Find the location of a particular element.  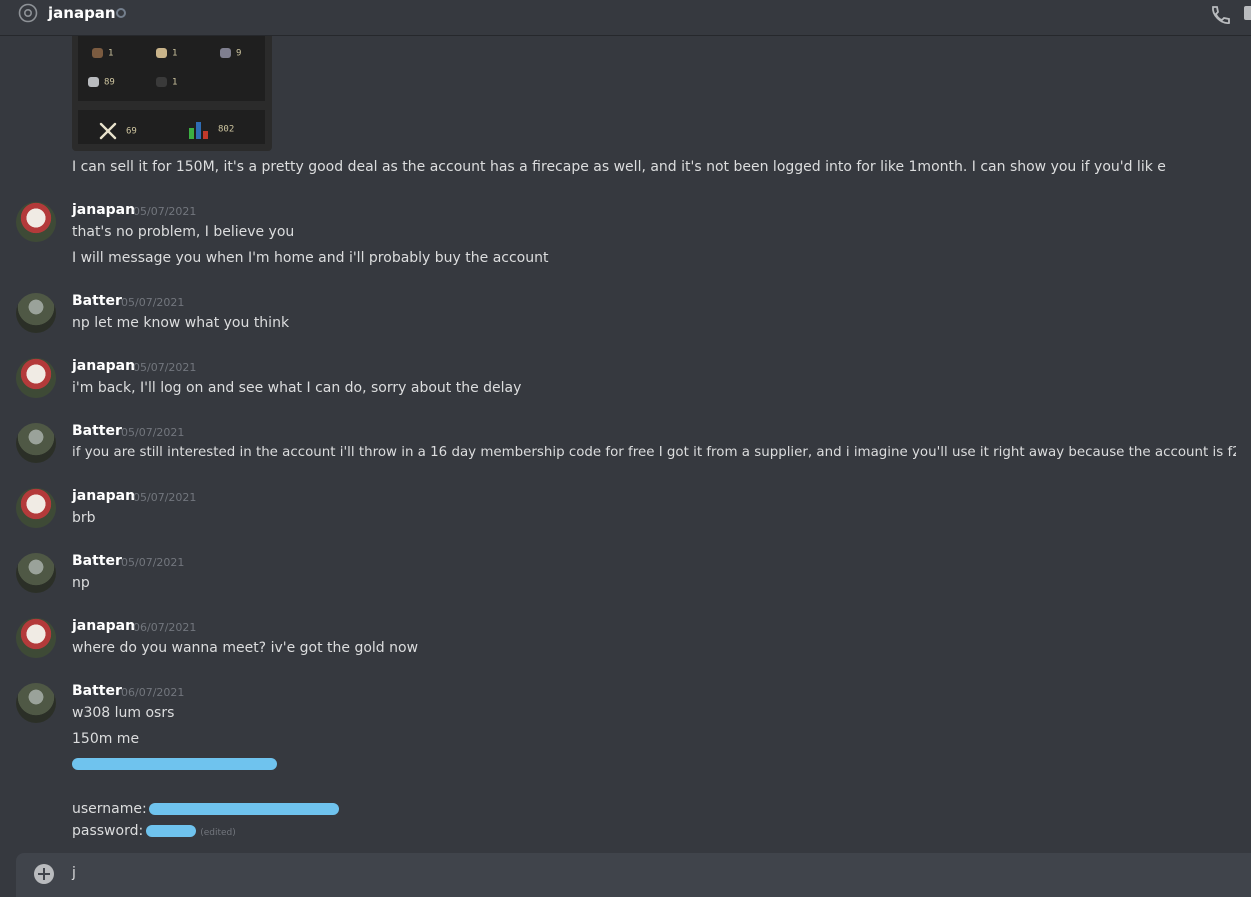

members-icon is located at coordinates (1247, 13).